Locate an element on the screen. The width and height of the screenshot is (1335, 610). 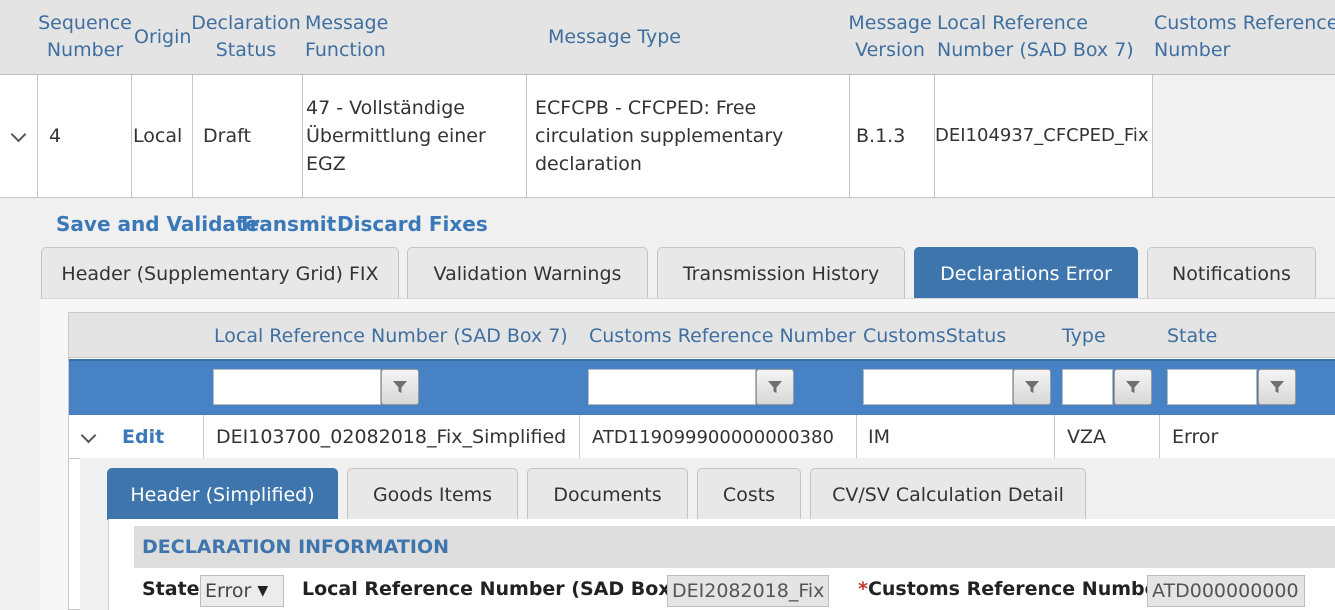
filter-customs-reference-button is located at coordinates (775, 387).